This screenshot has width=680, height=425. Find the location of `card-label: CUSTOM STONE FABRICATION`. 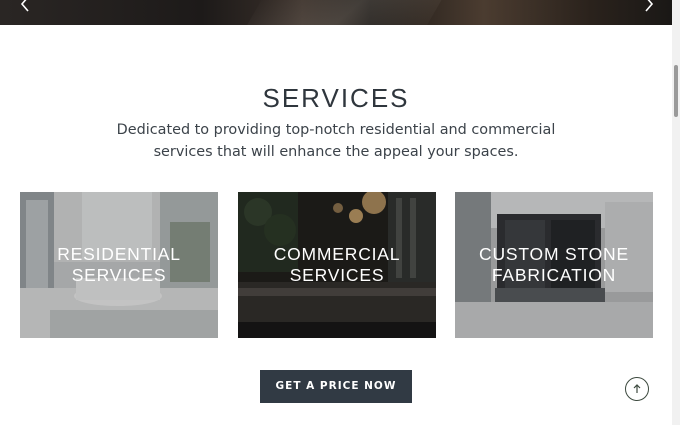

card-label: CUSTOM STONE FABRICATION is located at coordinates (554, 265).